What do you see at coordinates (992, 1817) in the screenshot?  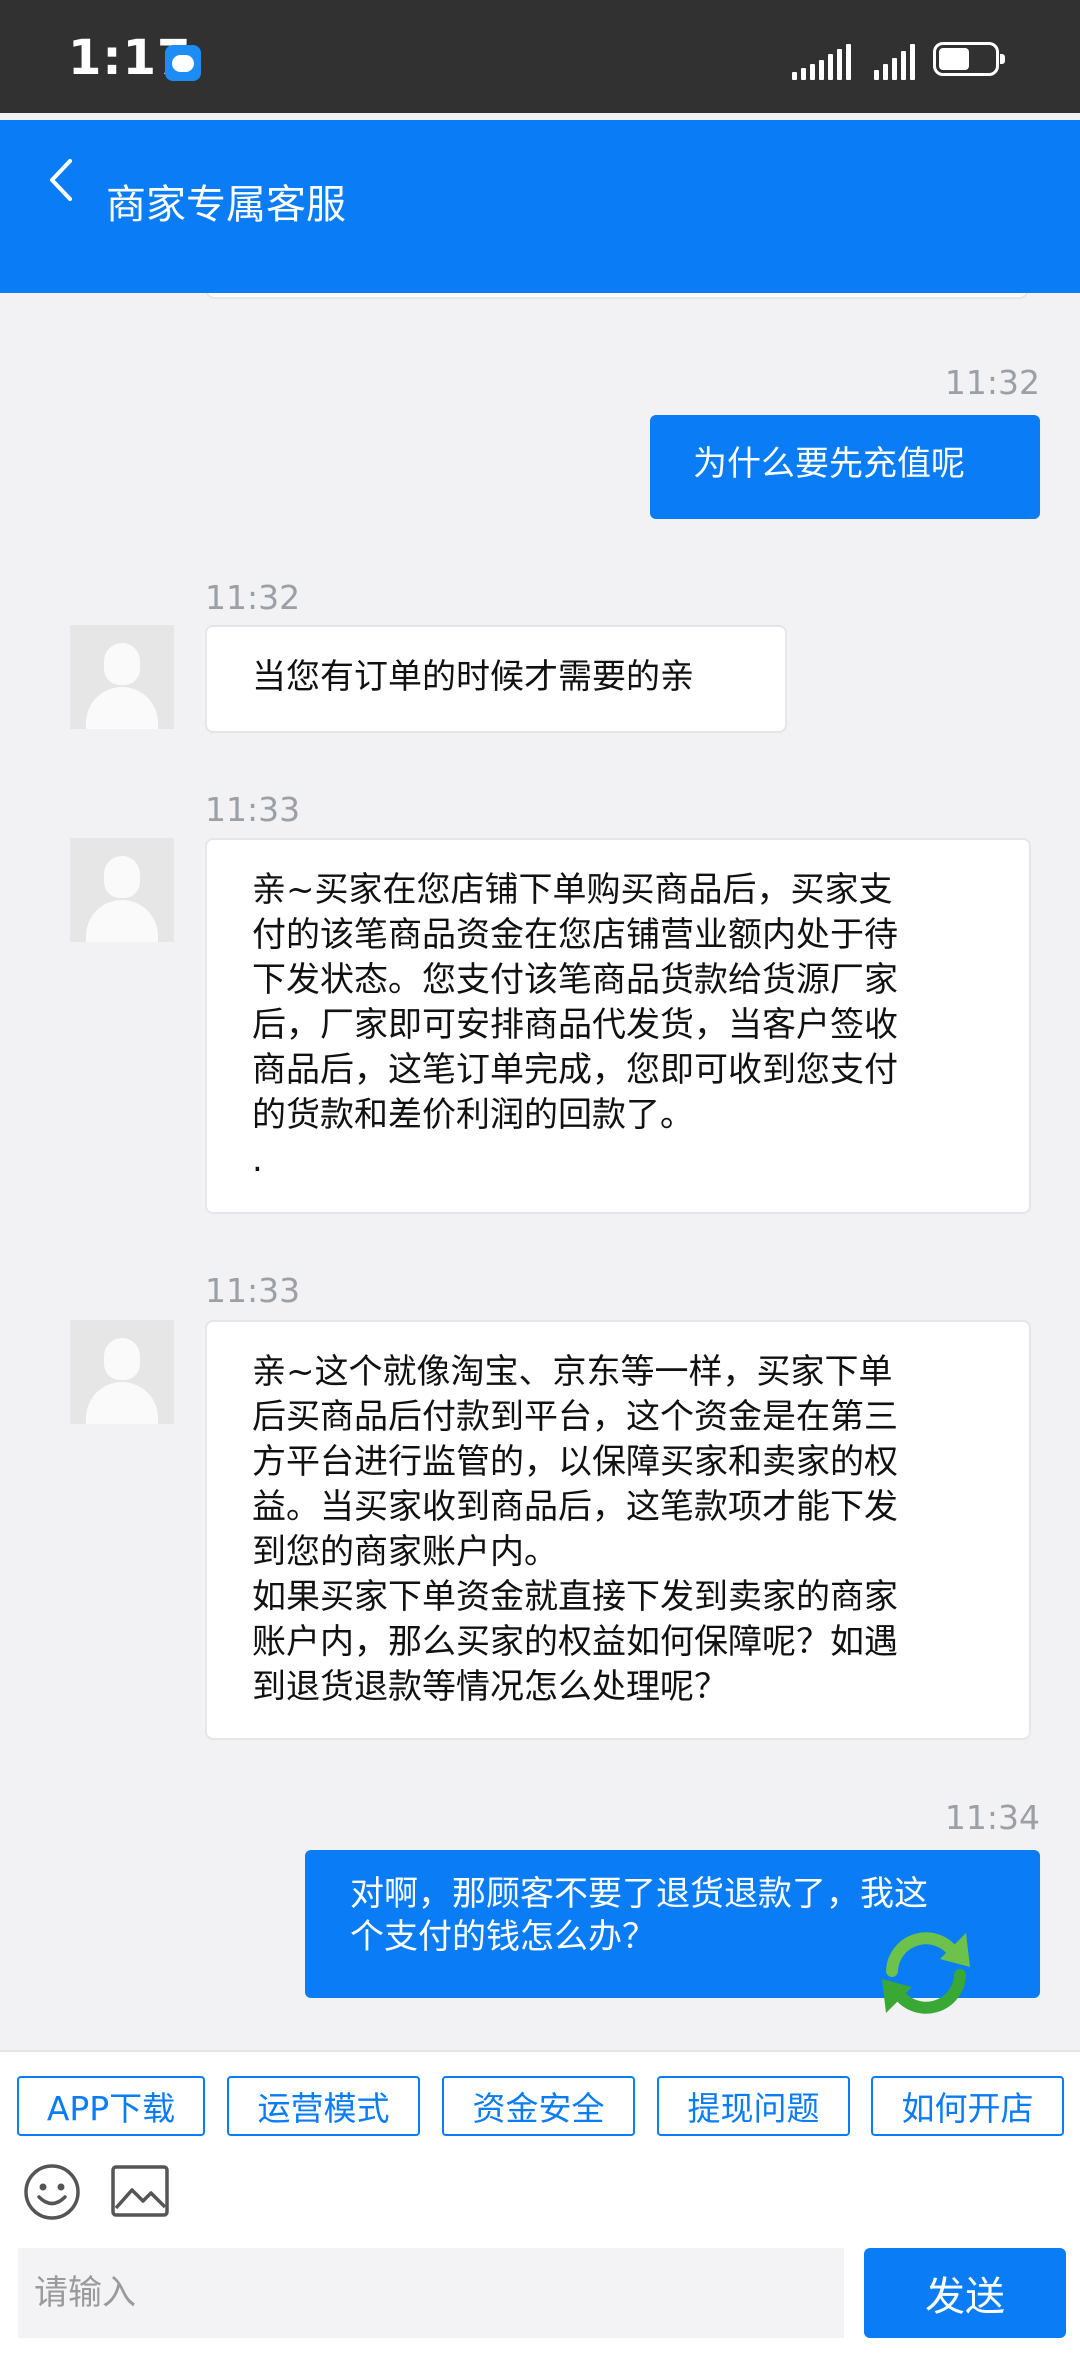 I see `message-timestamp: 11:34` at bounding box center [992, 1817].